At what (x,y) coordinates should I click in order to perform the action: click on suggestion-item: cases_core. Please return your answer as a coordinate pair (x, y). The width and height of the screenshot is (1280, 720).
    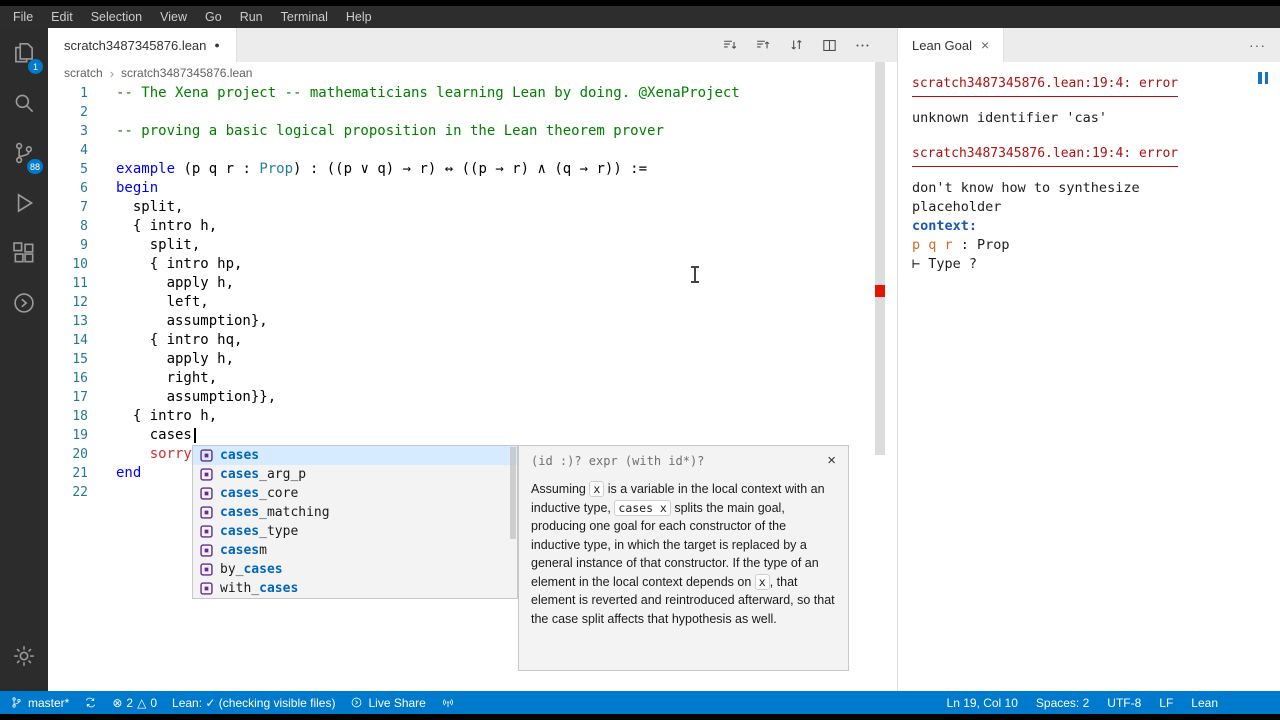
    Looking at the image, I should click on (355, 493).